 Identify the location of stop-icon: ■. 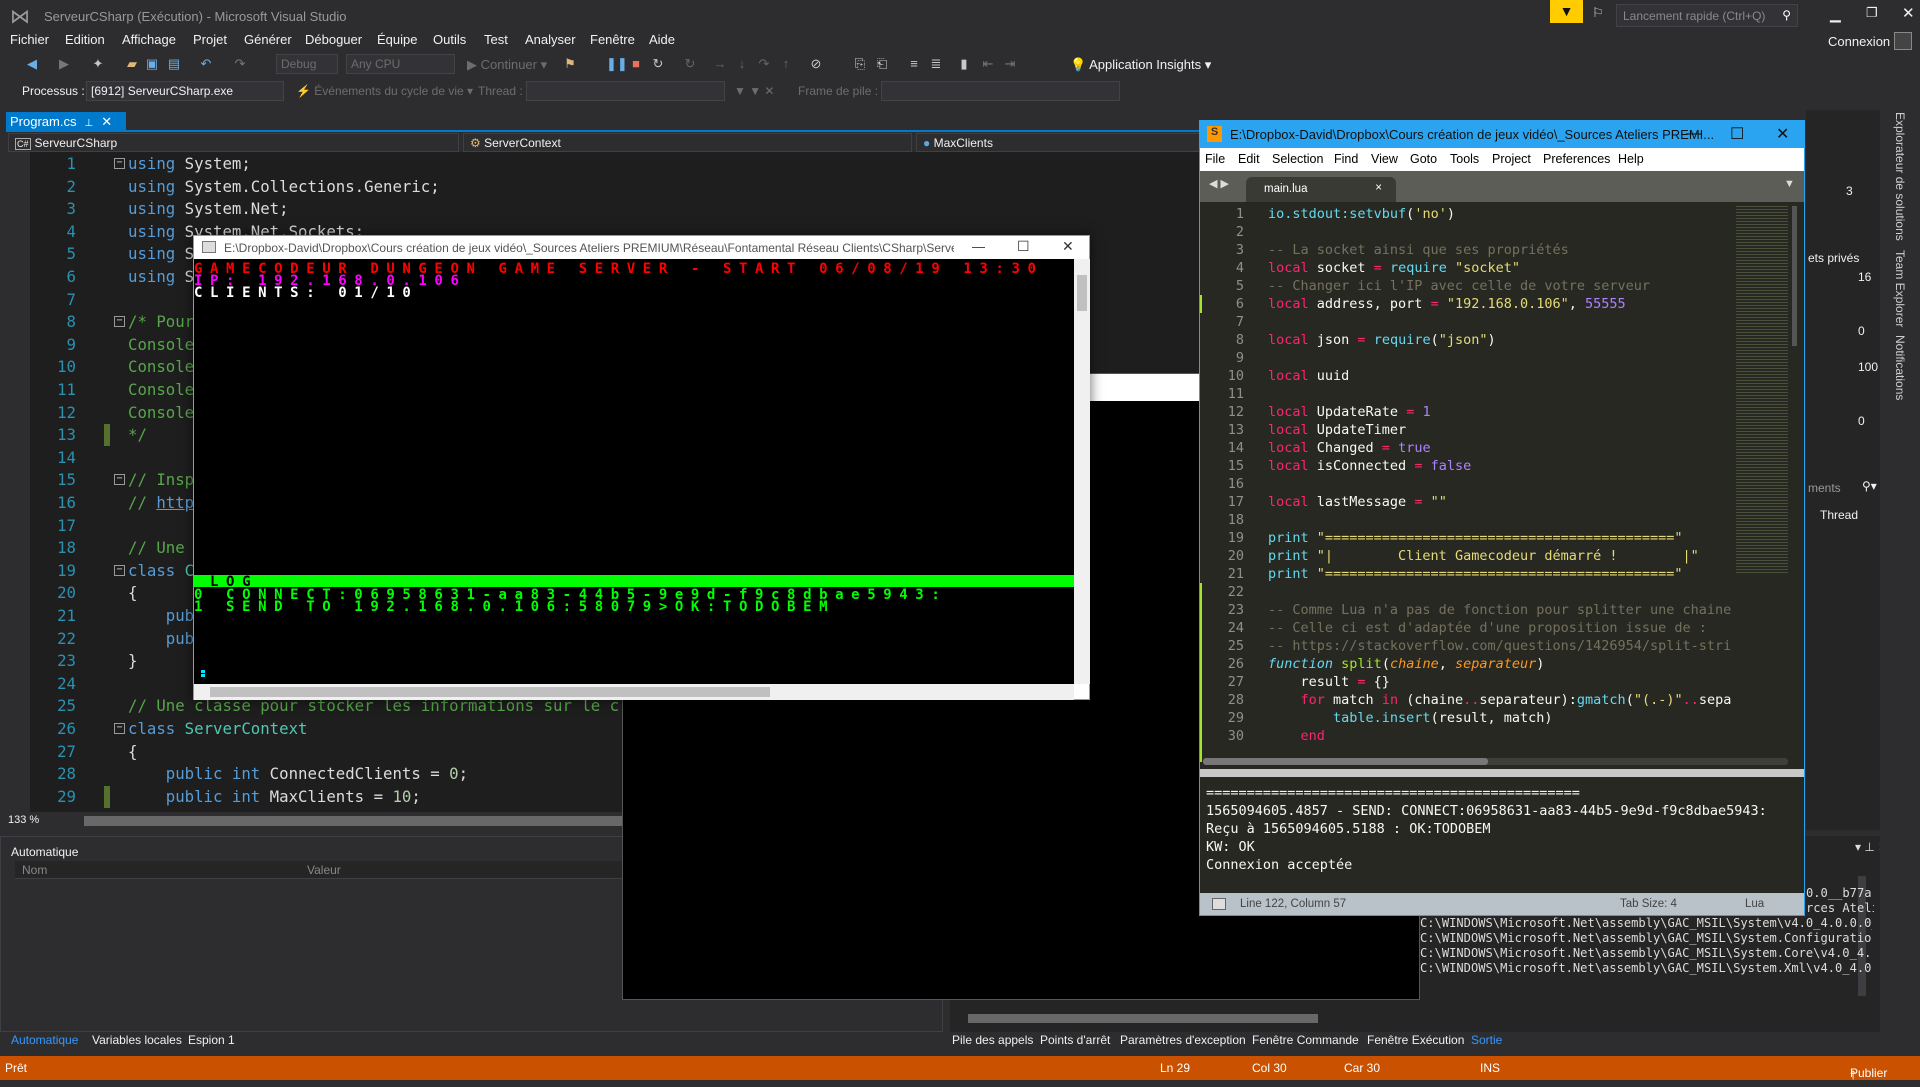
(636, 63).